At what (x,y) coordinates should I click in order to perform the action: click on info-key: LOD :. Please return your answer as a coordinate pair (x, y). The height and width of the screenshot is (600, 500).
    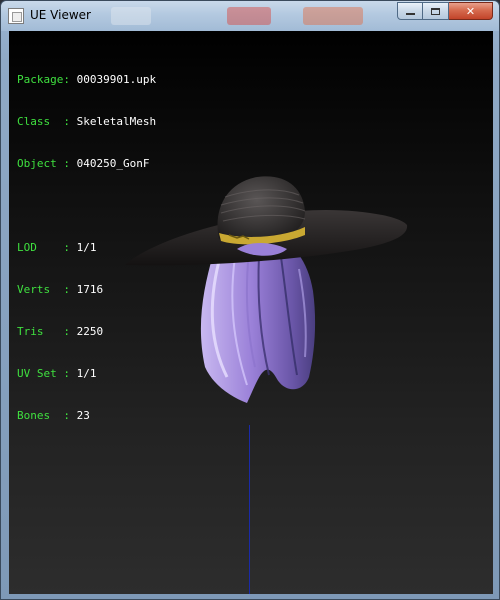
    Looking at the image, I should click on (43, 247).